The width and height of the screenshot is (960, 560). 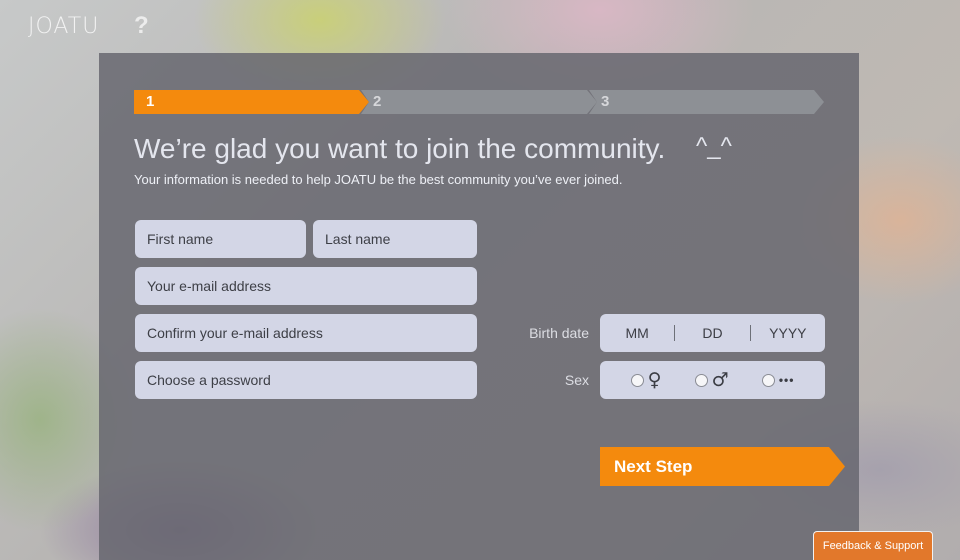 I want to click on male-radio, so click(x=701, y=380).